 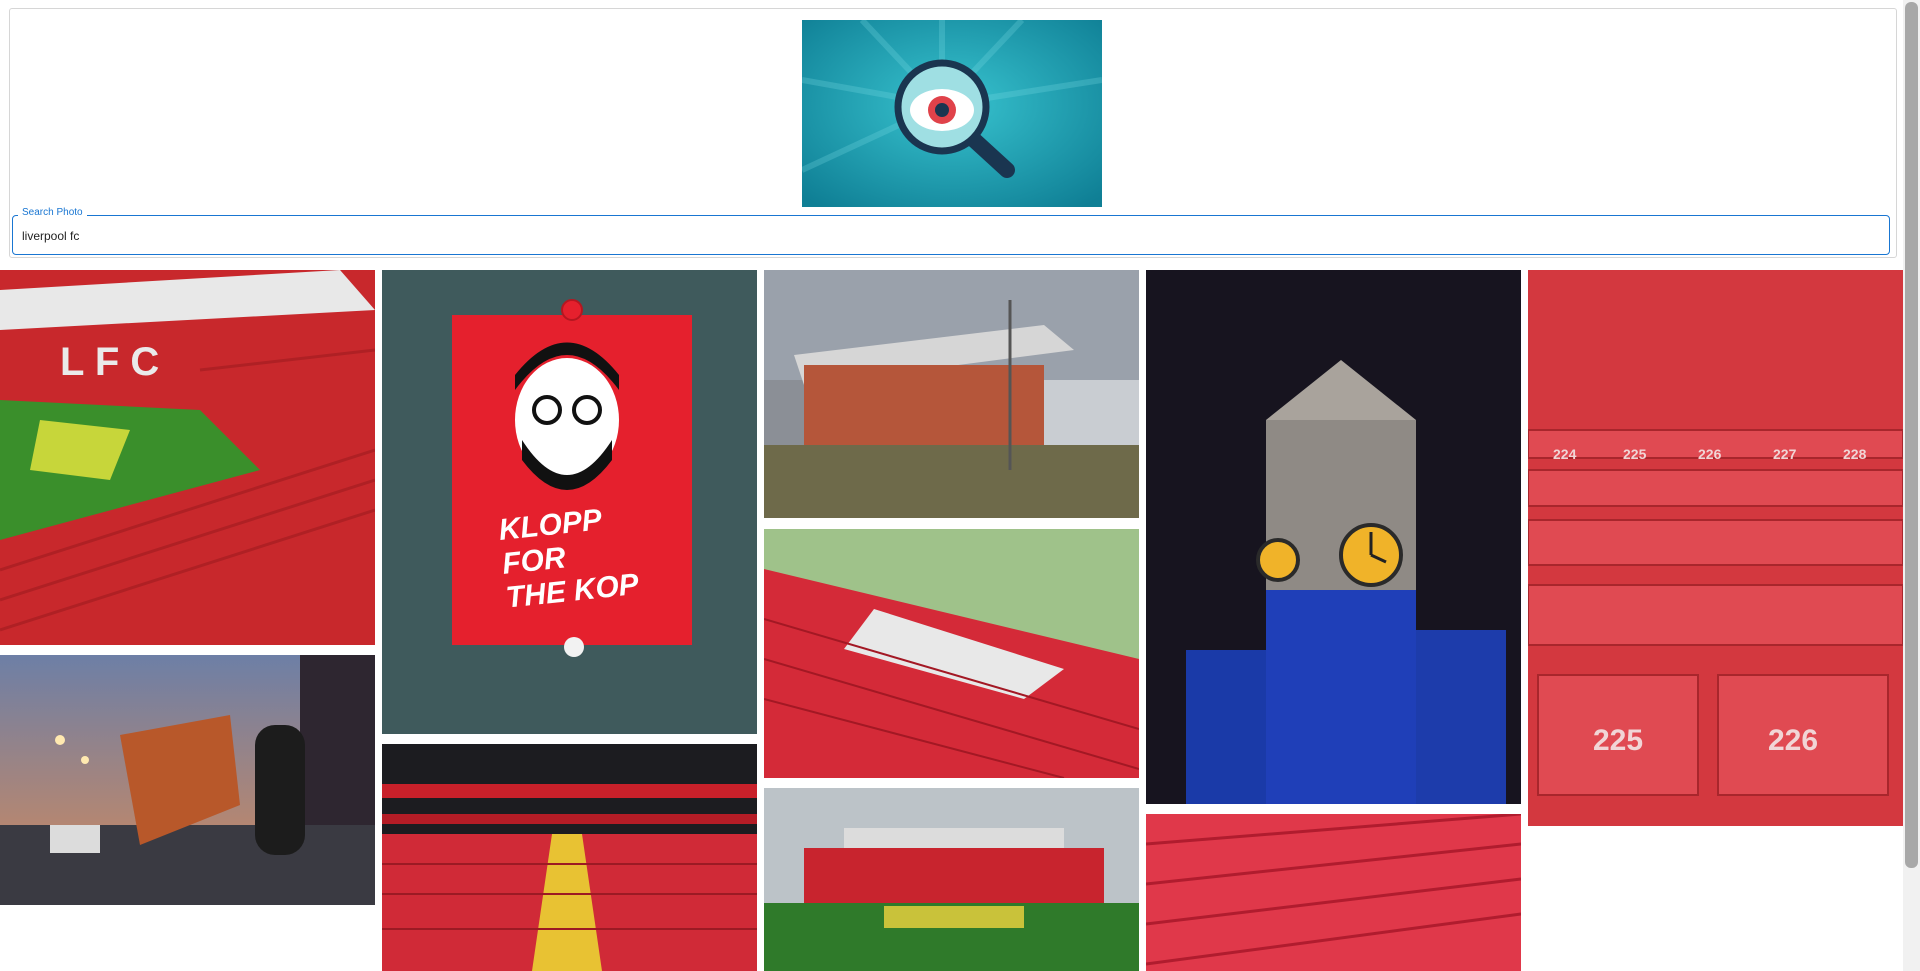 I want to click on photo-stadium-exterior, so click(x=951, y=394).